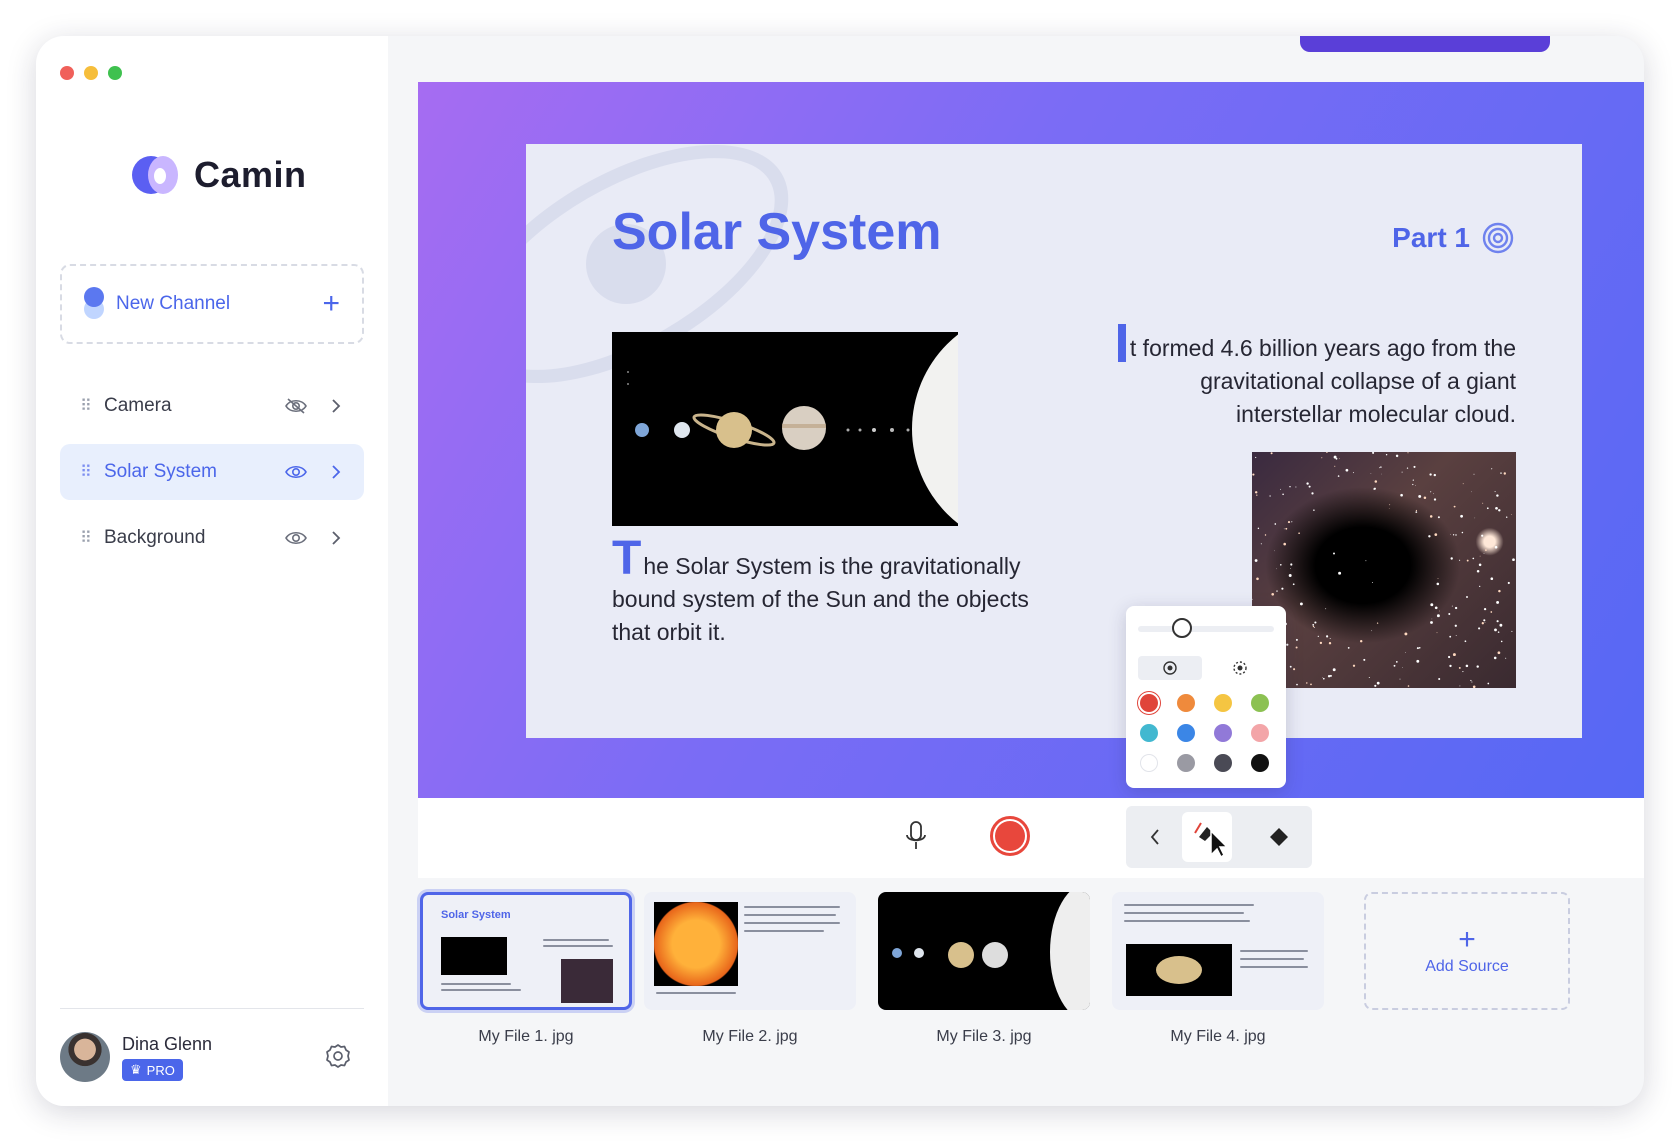 This screenshot has height=1142, width=1680. What do you see at coordinates (338, 1056) in the screenshot?
I see `gear-icon` at bounding box center [338, 1056].